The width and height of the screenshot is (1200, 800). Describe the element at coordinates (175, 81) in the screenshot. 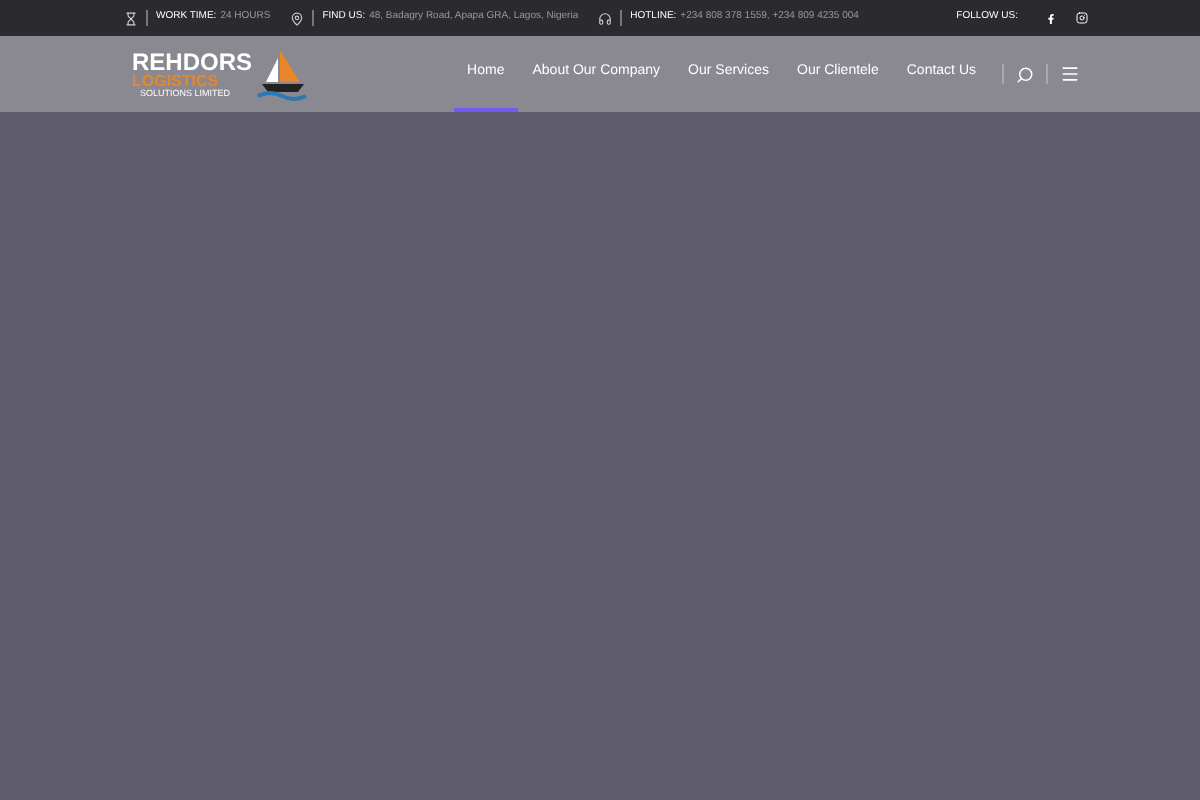

I see `logo-text: LOGISTICS` at that location.